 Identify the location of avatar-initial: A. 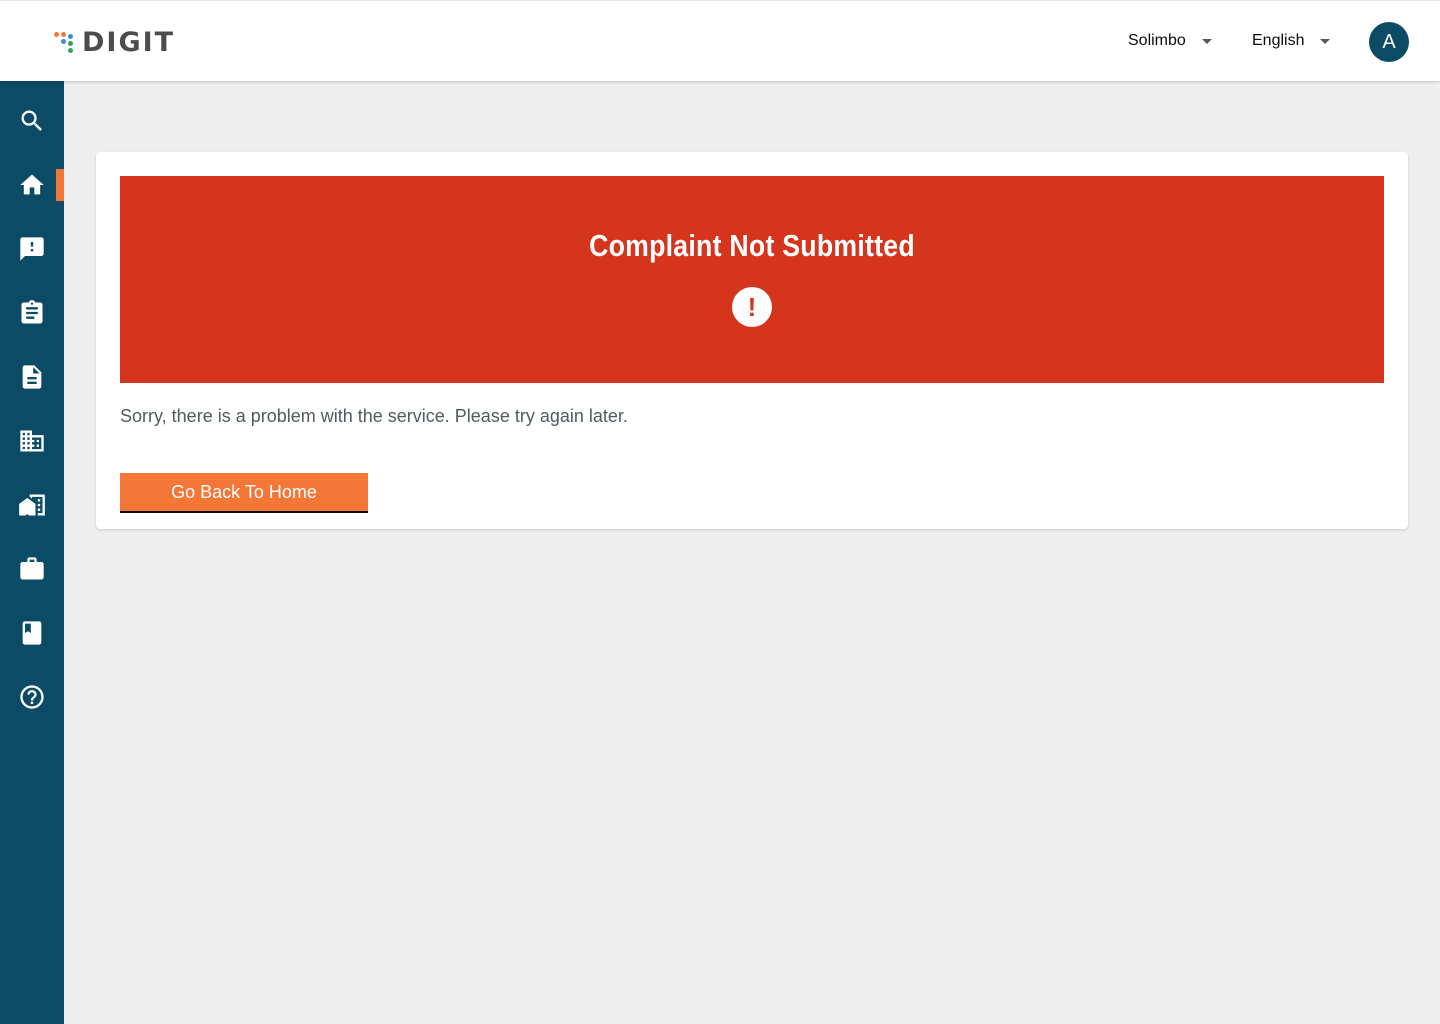
(1389, 41).